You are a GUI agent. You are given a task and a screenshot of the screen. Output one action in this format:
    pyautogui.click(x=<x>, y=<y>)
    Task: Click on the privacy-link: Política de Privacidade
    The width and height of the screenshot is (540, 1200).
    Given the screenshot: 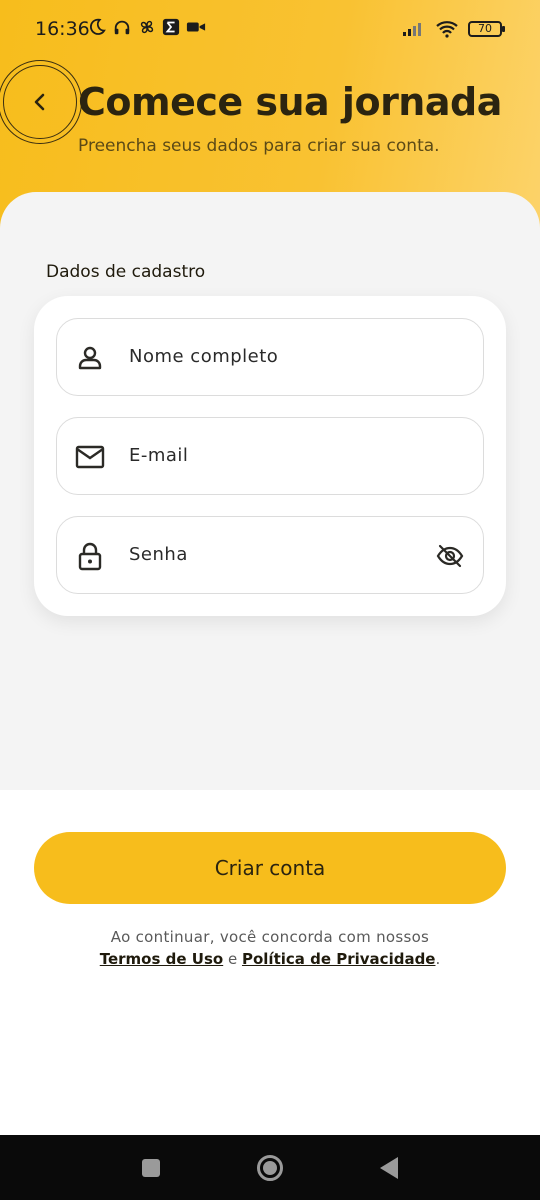 What is the action you would take?
    pyautogui.click(x=339, y=959)
    